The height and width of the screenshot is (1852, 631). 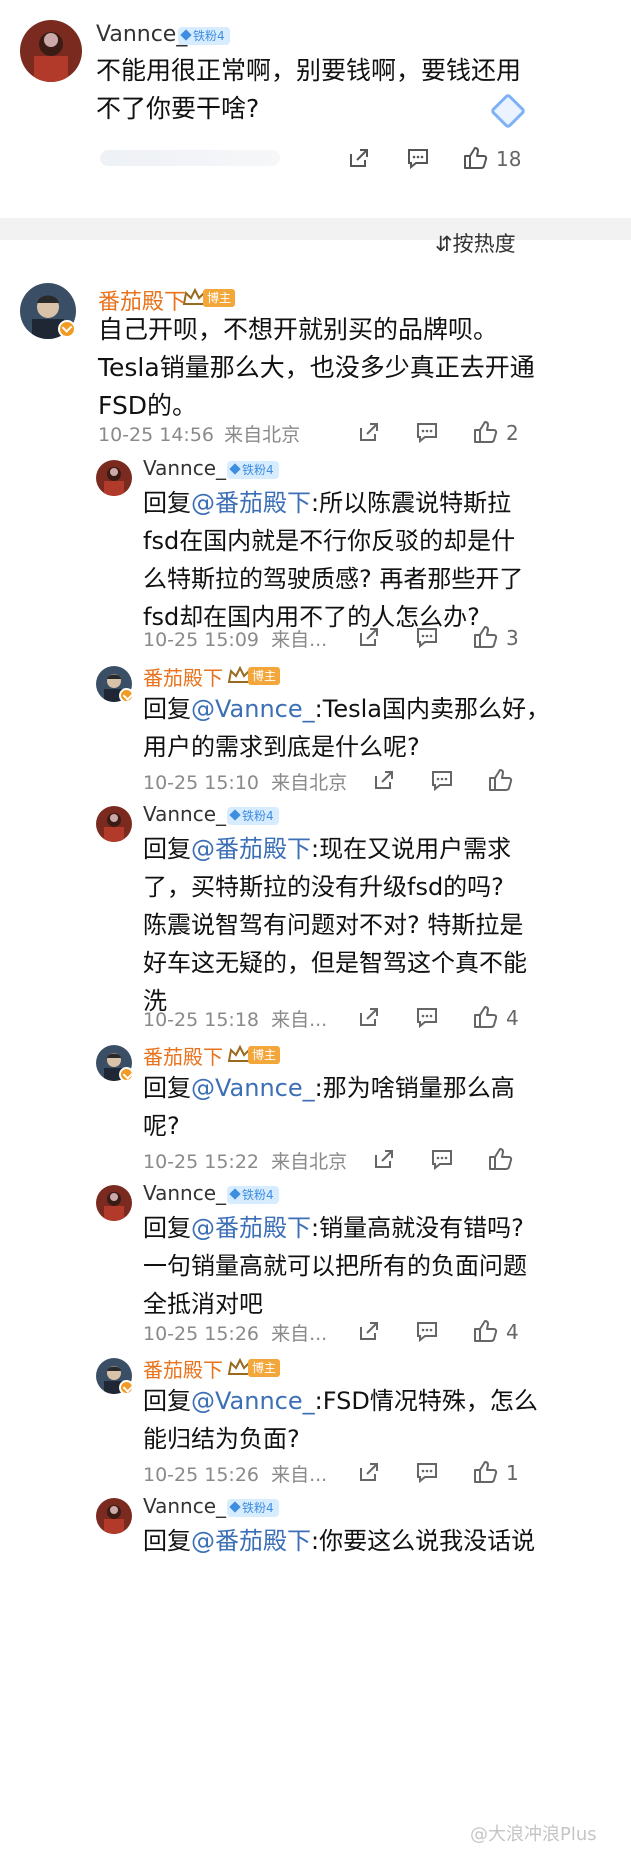 I want to click on reply-meta: 10-25 15:10 来自北京, so click(x=245, y=783).